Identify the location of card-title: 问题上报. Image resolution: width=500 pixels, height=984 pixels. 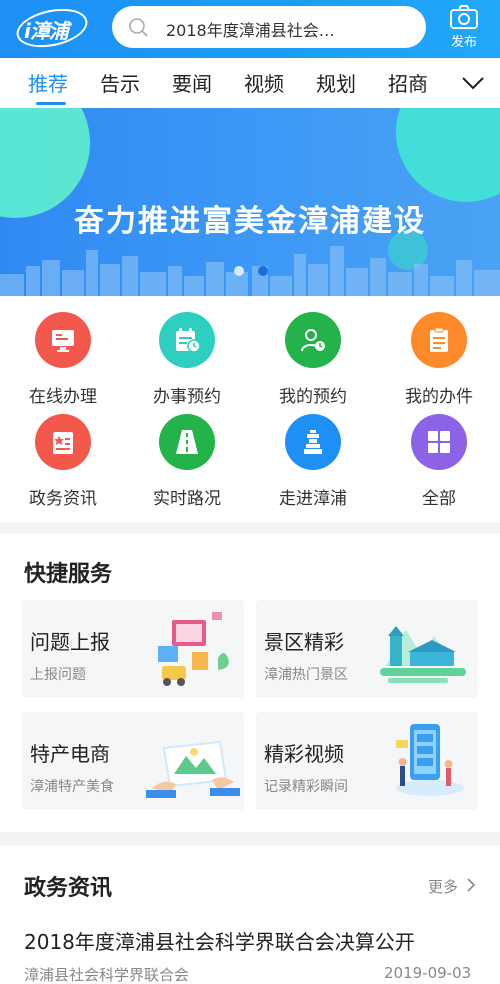
(70, 642).